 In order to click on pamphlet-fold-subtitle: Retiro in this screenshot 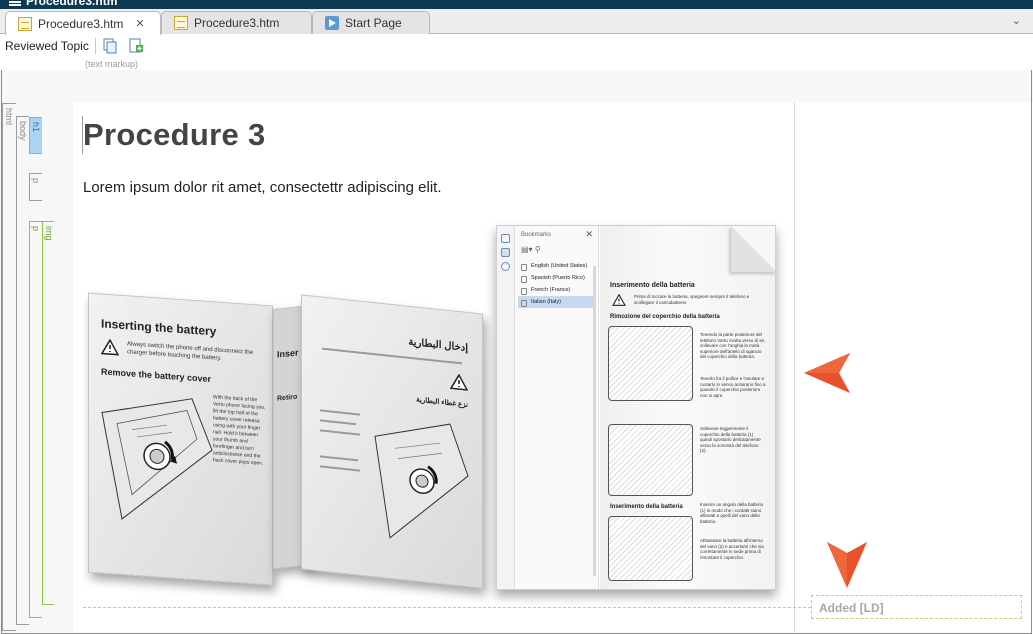, I will do `click(287, 398)`.